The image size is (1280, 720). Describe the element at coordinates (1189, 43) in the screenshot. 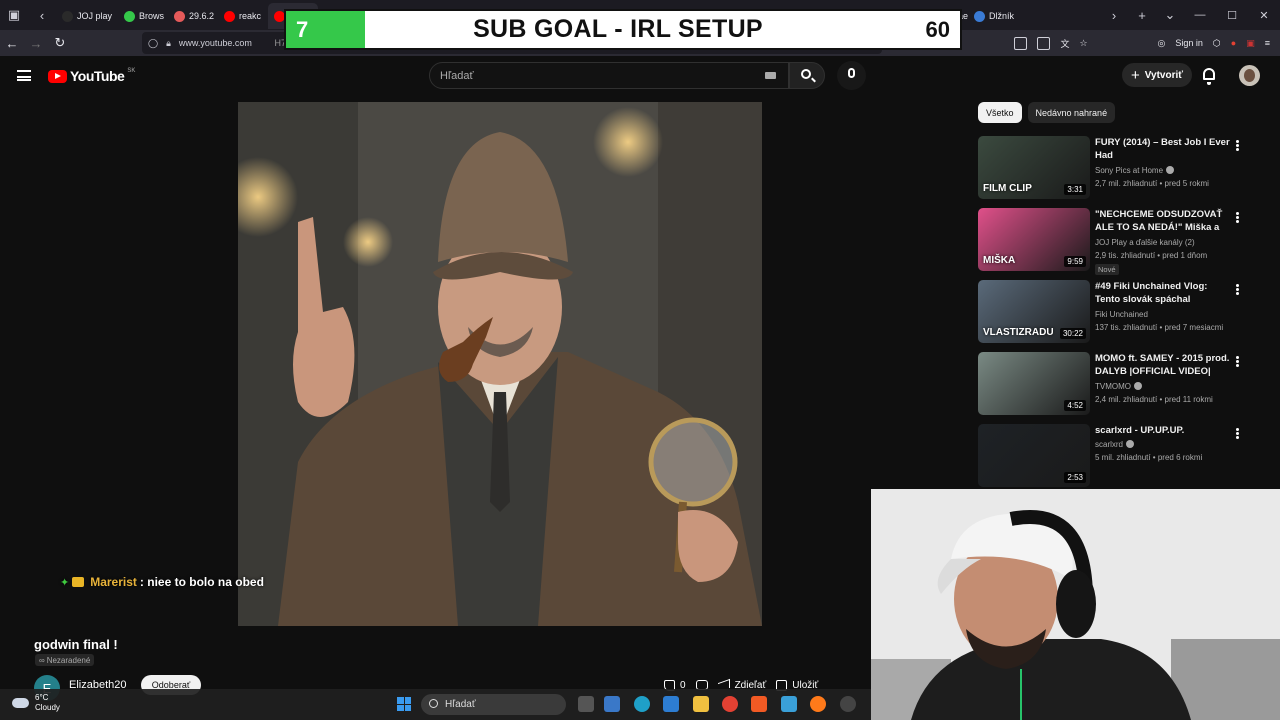

I see `sign-in-link: Sign in` at that location.